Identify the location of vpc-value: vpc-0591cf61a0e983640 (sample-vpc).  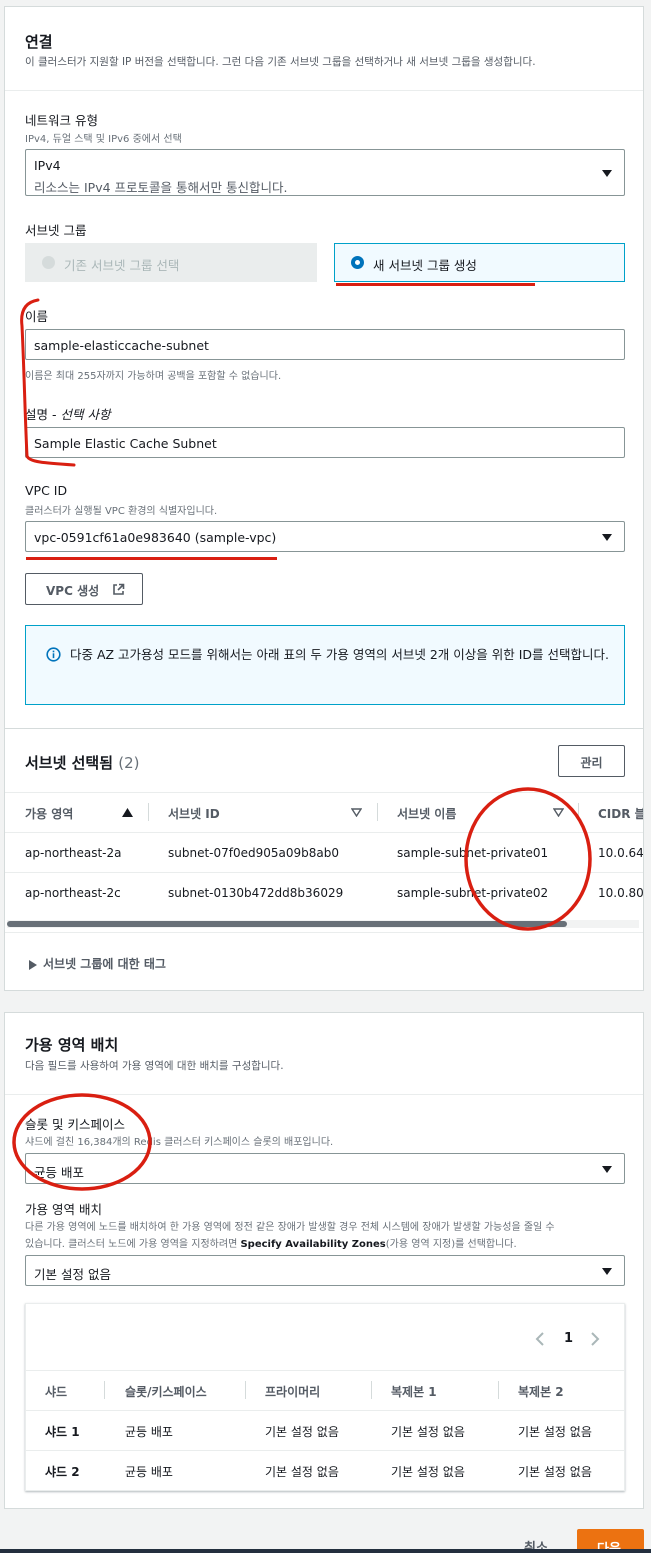
(155, 537).